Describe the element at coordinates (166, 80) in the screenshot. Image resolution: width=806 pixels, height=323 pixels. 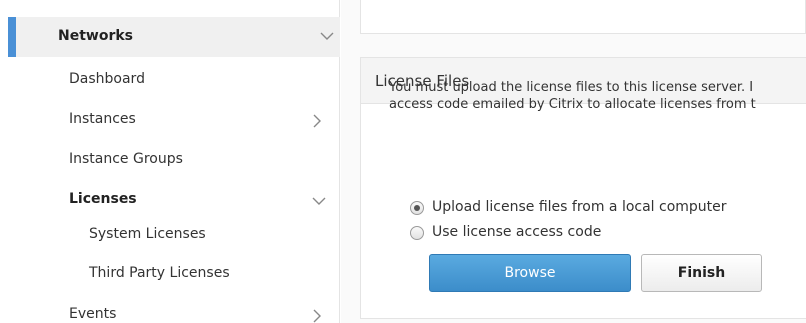
I see `sidebar-item-dashboard: Dashboard` at that location.